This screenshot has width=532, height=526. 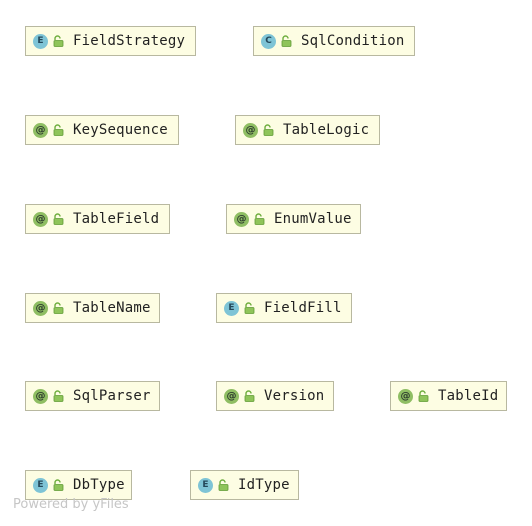 What do you see at coordinates (294, 396) in the screenshot?
I see `node-label: Version` at bounding box center [294, 396].